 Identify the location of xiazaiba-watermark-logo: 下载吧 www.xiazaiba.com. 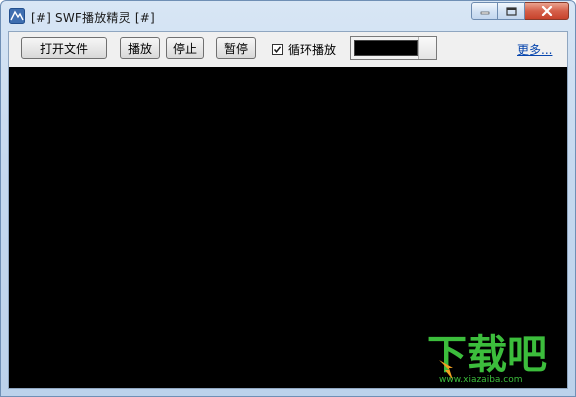
(487, 358).